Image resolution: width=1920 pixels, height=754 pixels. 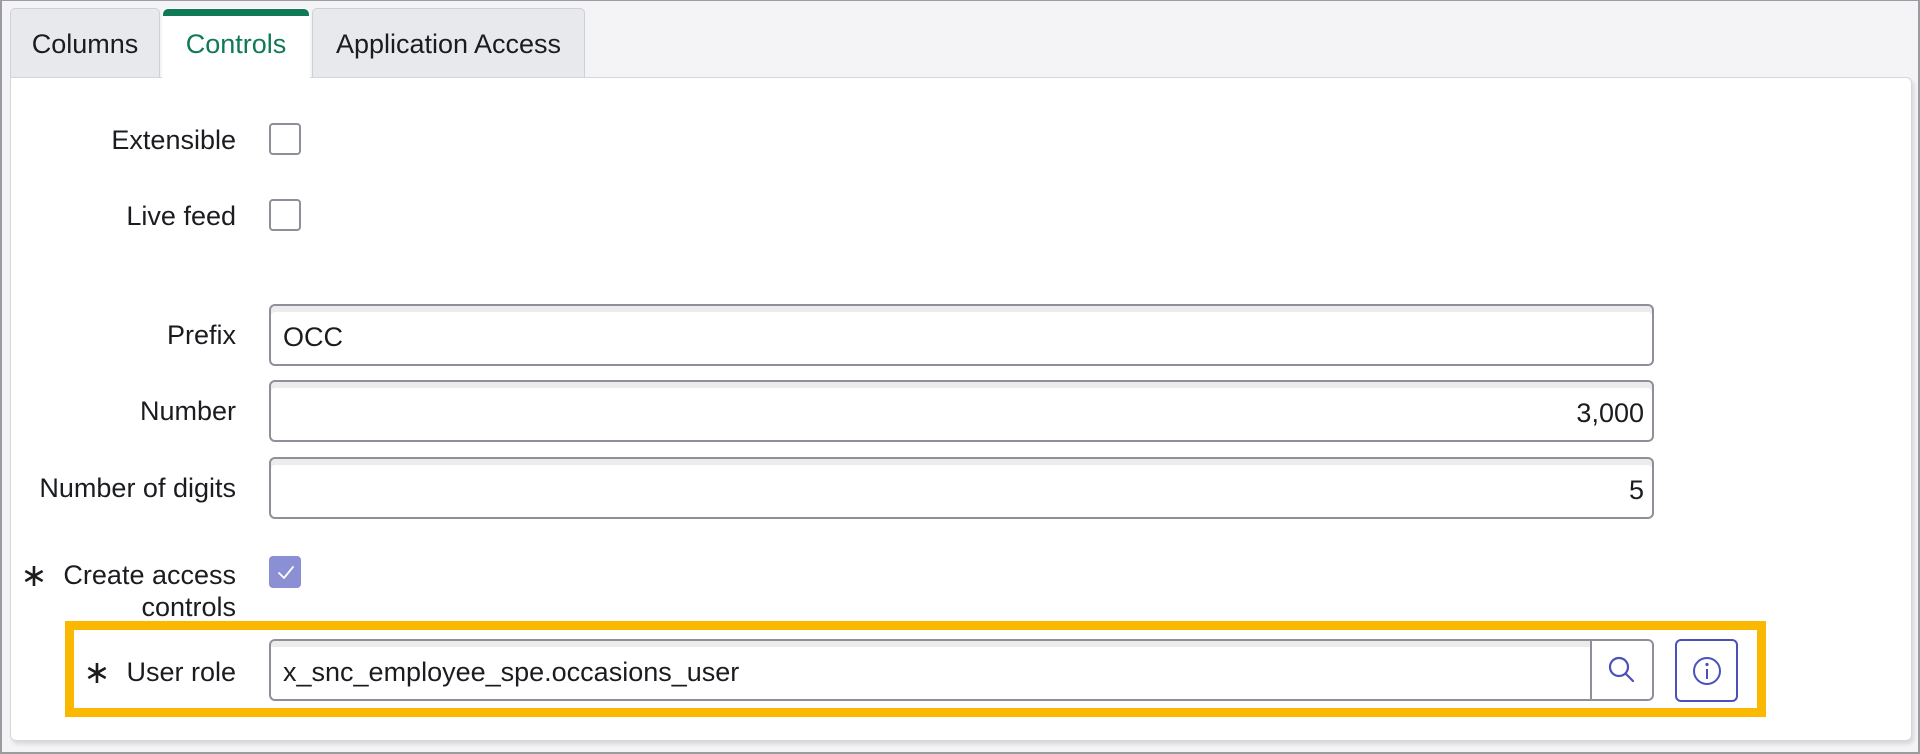 I want to click on user-role-reference-field: x_snc_employee_spe.occasions_user, so click(x=961, y=670).